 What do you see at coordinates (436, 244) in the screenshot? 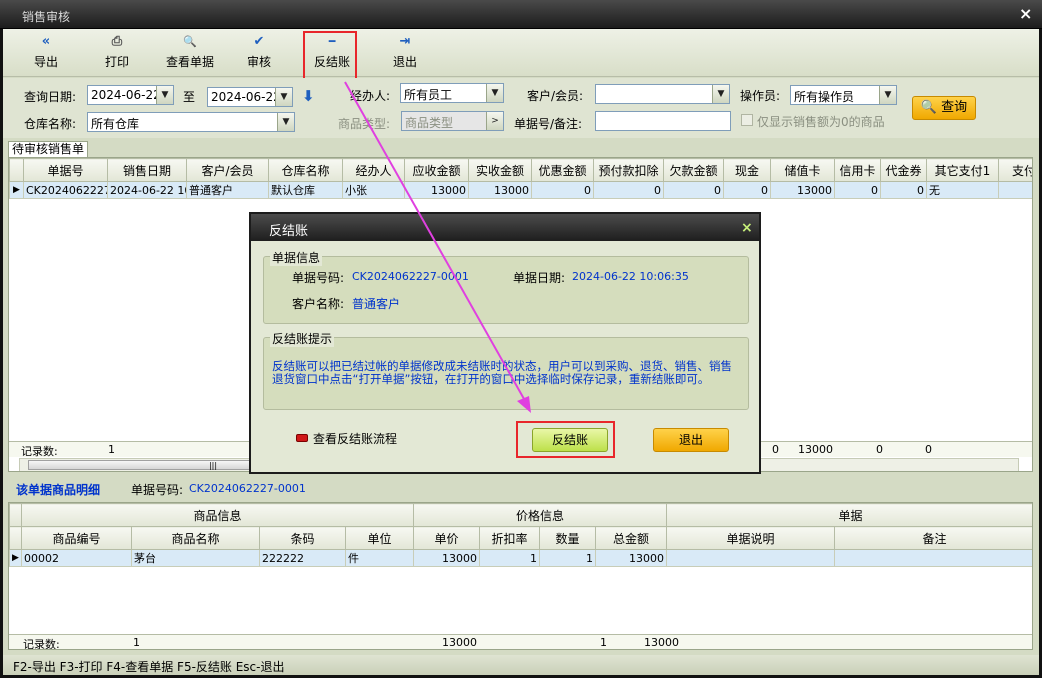
I see `annotation-arrow-line` at bounding box center [436, 244].